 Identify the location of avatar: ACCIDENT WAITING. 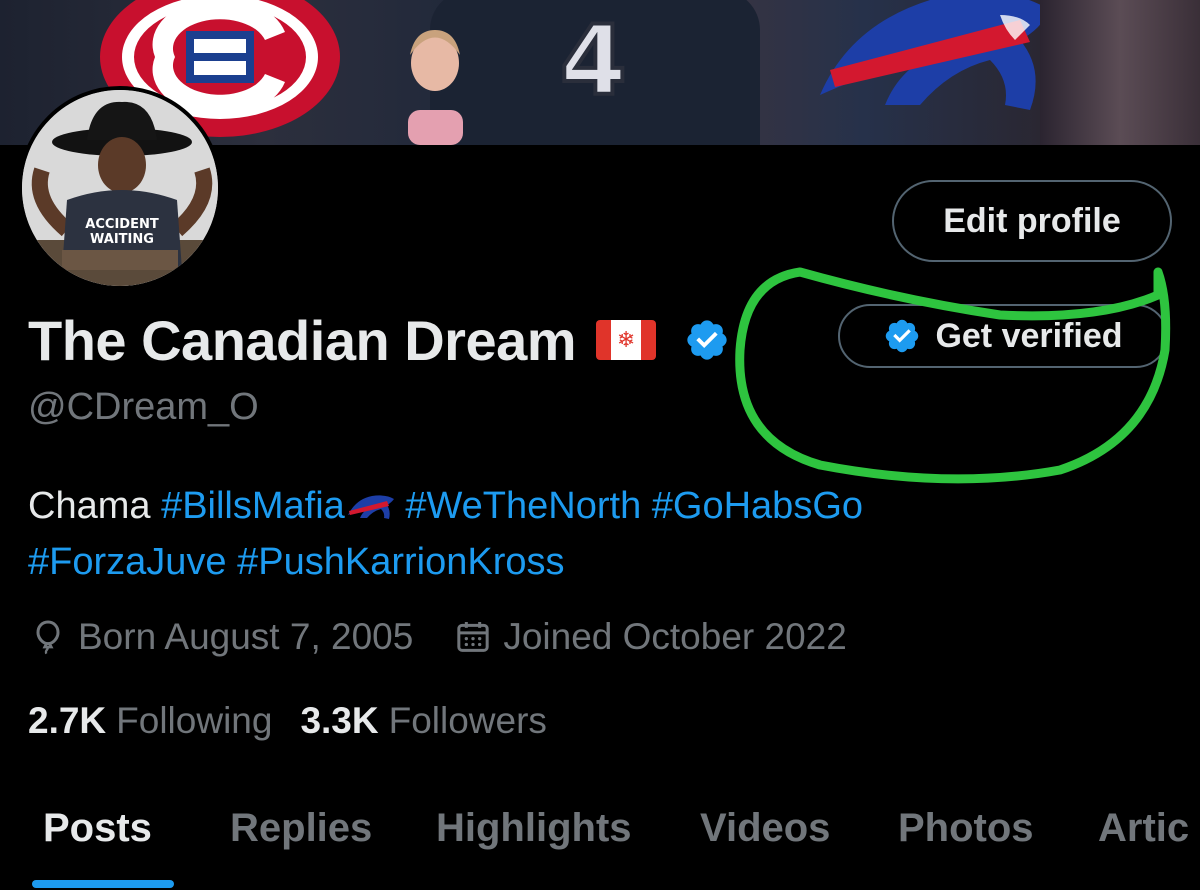
(120, 188).